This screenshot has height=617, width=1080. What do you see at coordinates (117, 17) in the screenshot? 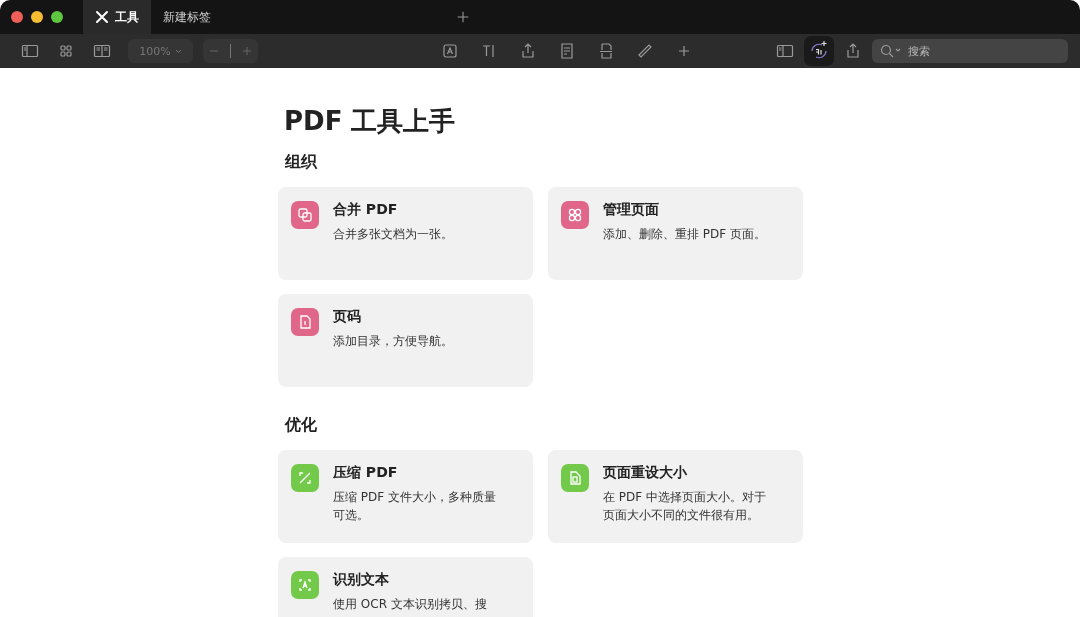
I see `tab: 工具` at bounding box center [117, 17].